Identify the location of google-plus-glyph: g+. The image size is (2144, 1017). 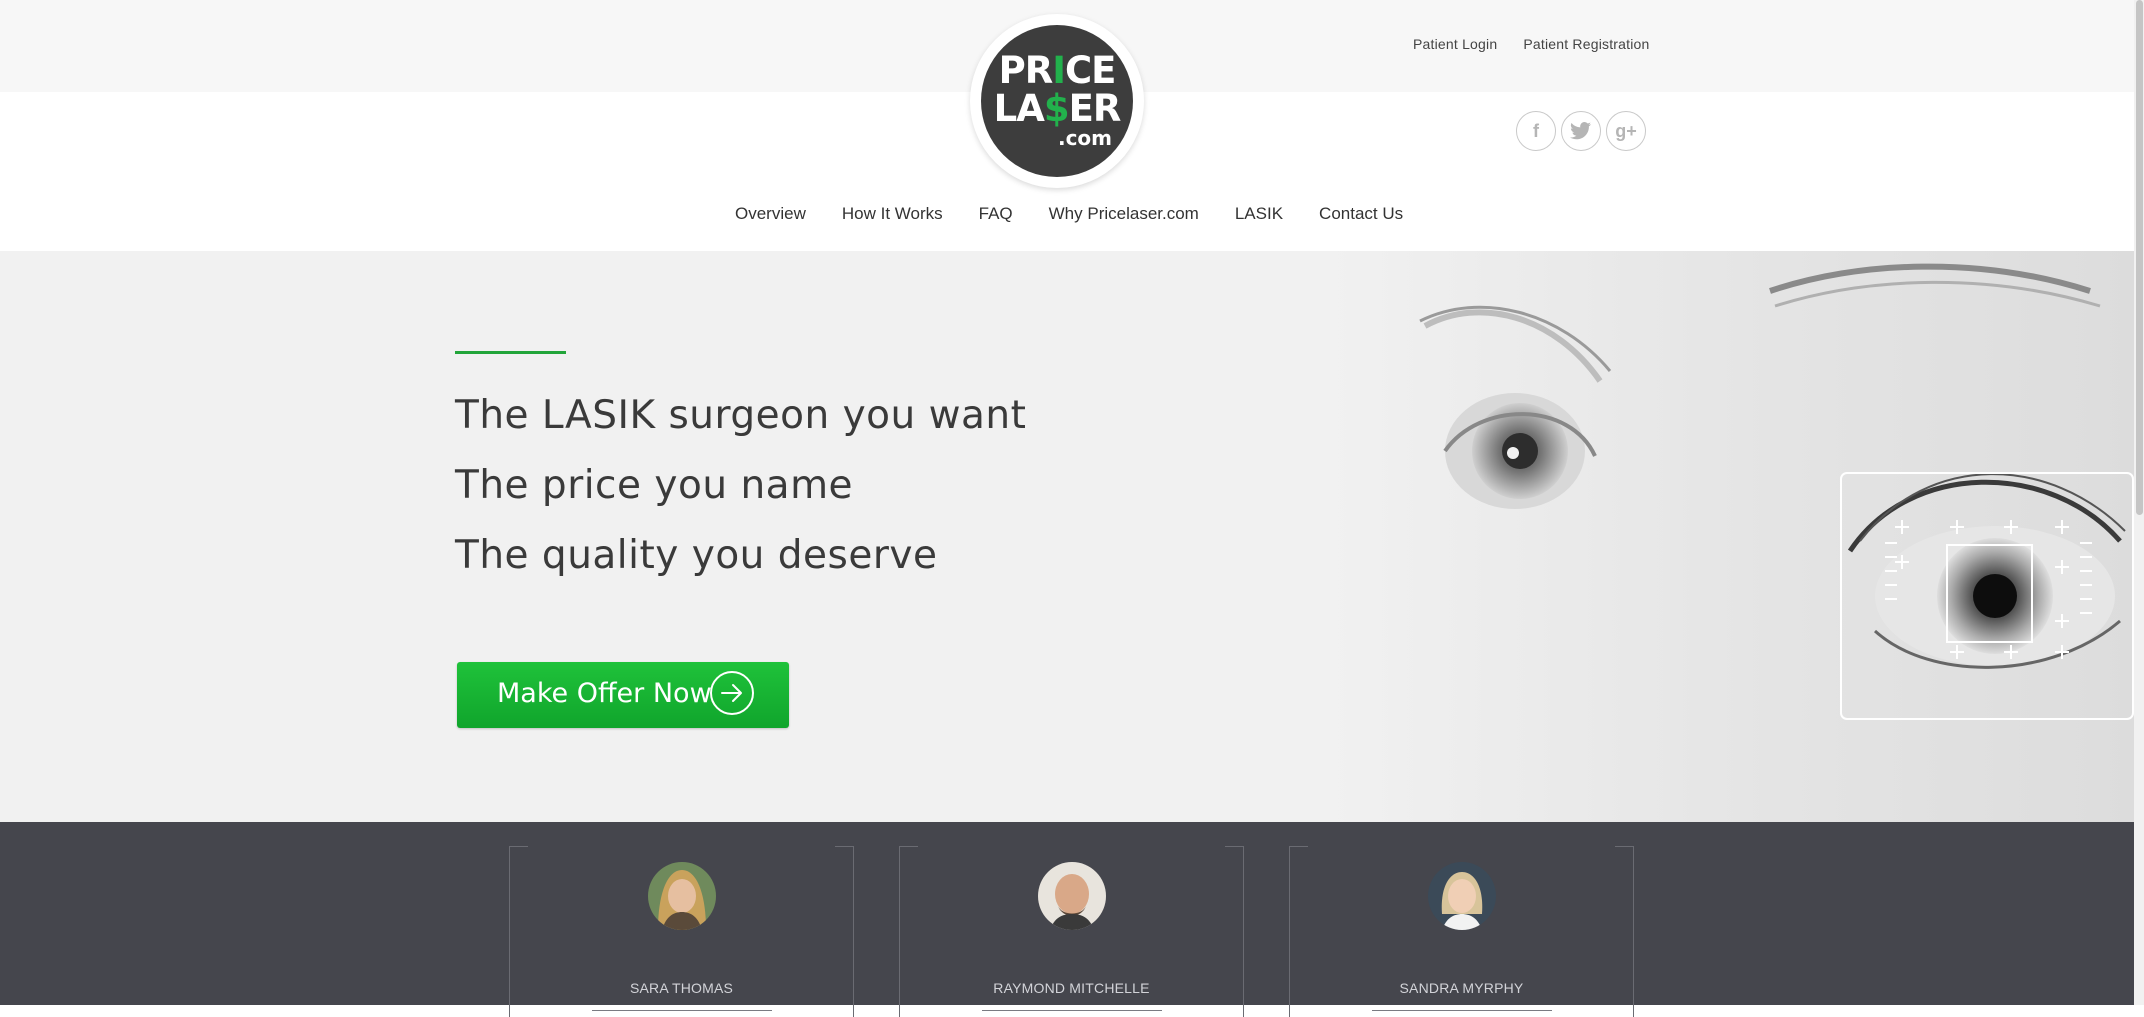
(1626, 130).